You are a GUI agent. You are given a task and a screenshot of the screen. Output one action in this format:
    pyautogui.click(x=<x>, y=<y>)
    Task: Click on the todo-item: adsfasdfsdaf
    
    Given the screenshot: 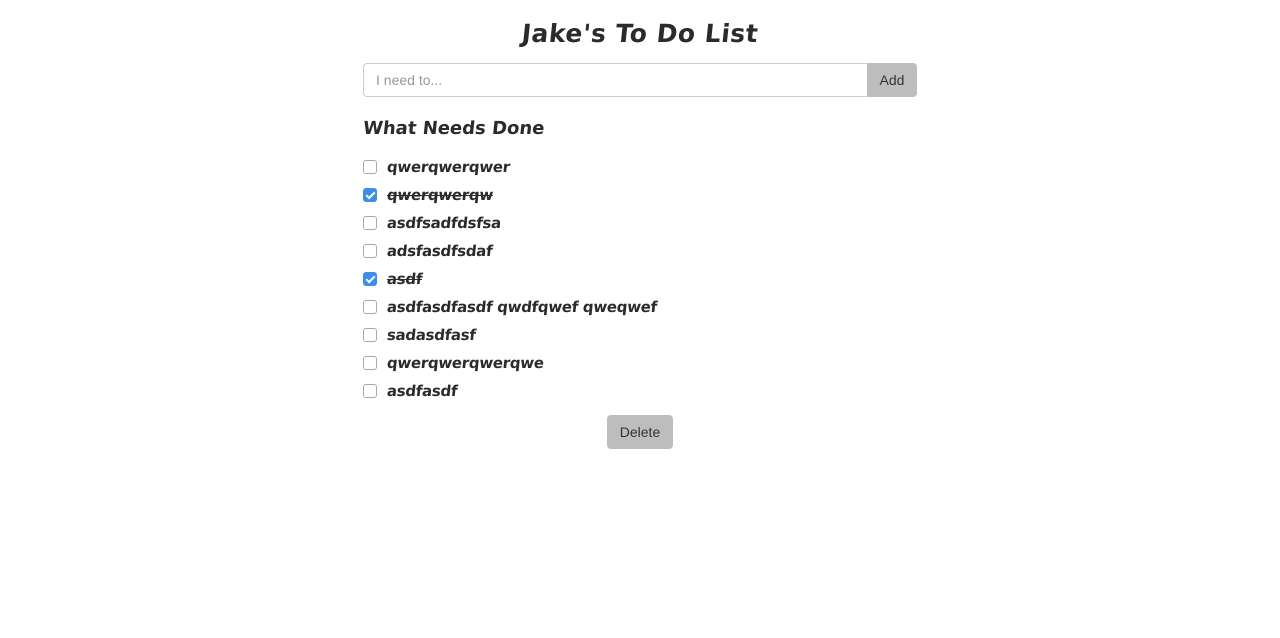 What is the action you would take?
    pyautogui.click(x=640, y=251)
    